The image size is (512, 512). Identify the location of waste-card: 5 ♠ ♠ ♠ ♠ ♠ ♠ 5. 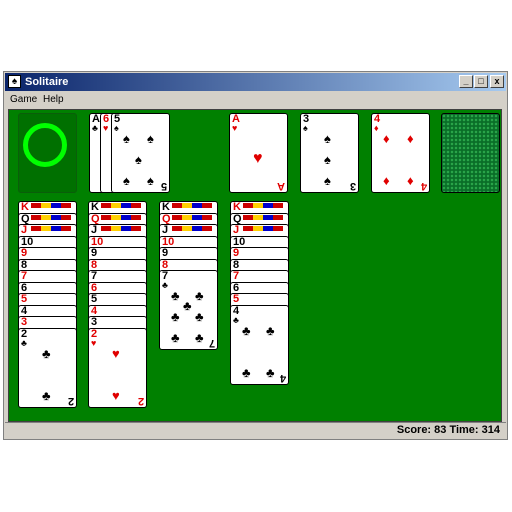
(140, 153).